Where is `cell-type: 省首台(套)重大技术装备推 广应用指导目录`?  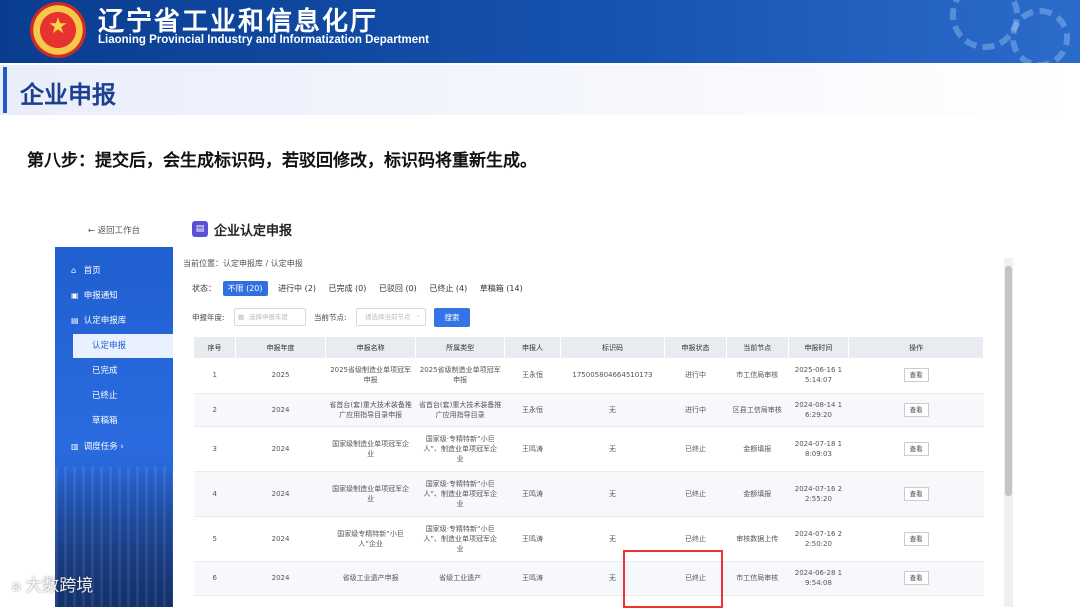
cell-type: 省首台(套)重大技术装备推 广应用指导目录 is located at coordinates (460, 410).